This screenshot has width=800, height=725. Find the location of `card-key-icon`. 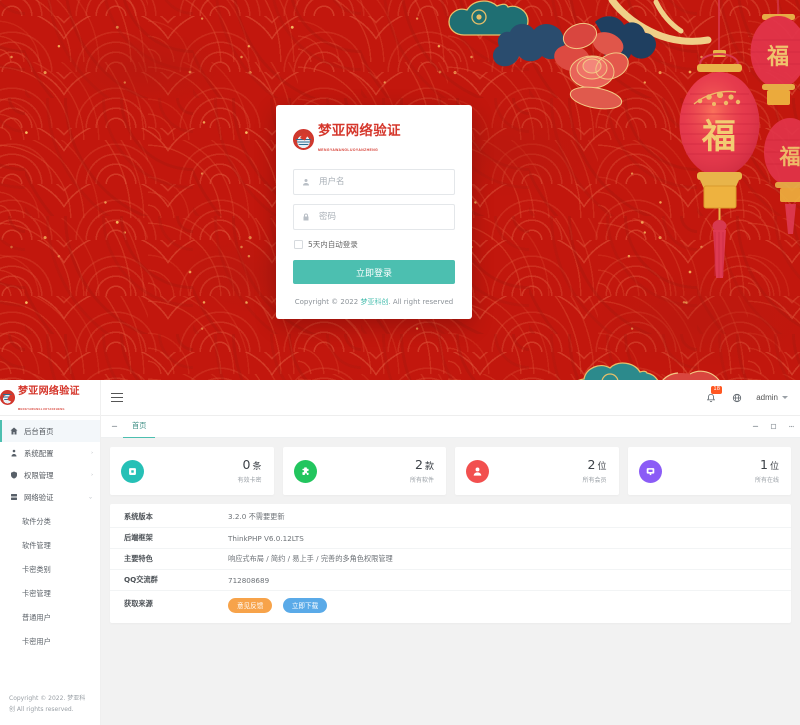

card-key-icon is located at coordinates (132, 471).